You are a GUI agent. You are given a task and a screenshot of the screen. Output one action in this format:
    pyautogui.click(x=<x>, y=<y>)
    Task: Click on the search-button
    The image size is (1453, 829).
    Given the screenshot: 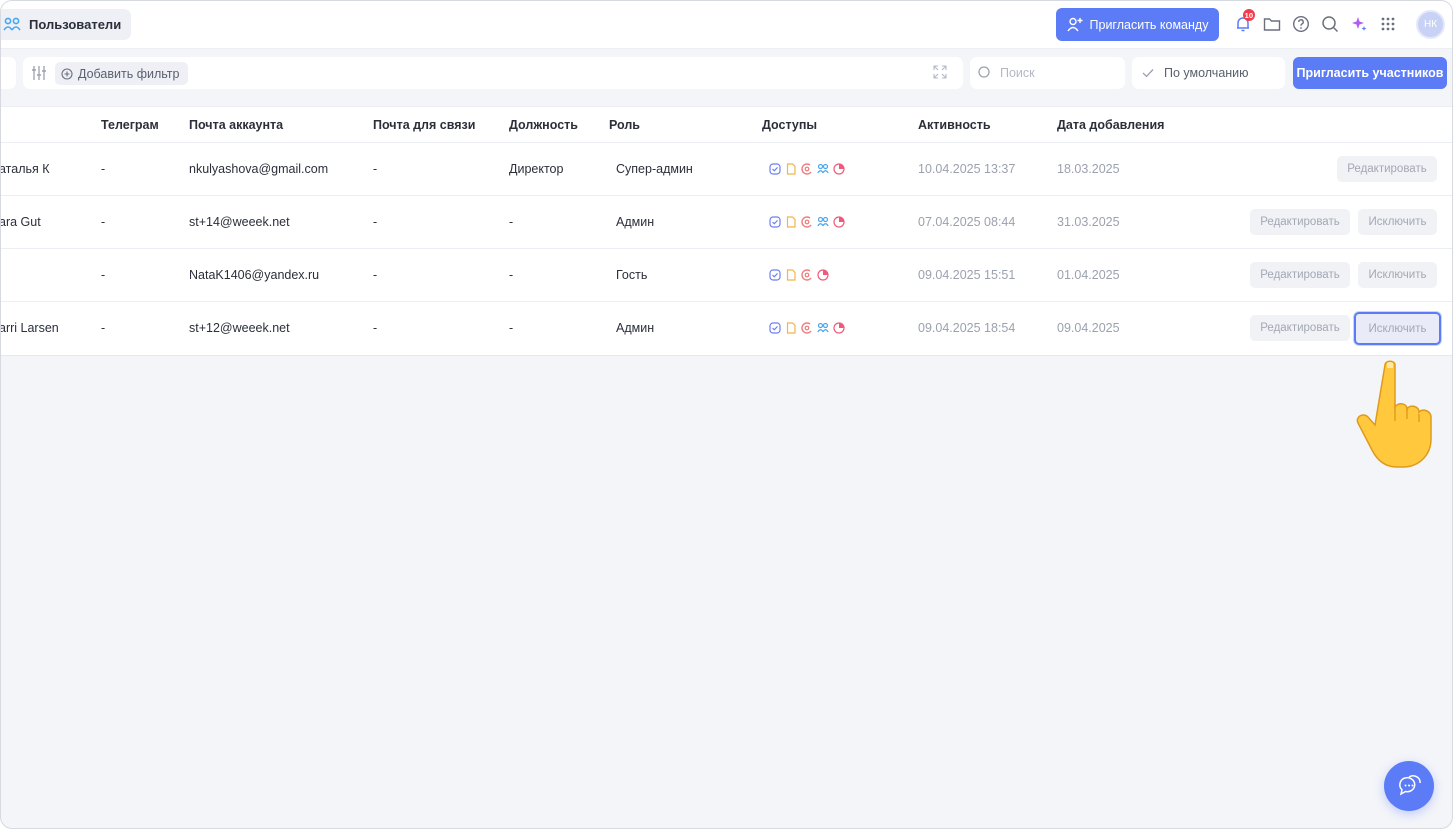 What is the action you would take?
    pyautogui.click(x=1330, y=24)
    